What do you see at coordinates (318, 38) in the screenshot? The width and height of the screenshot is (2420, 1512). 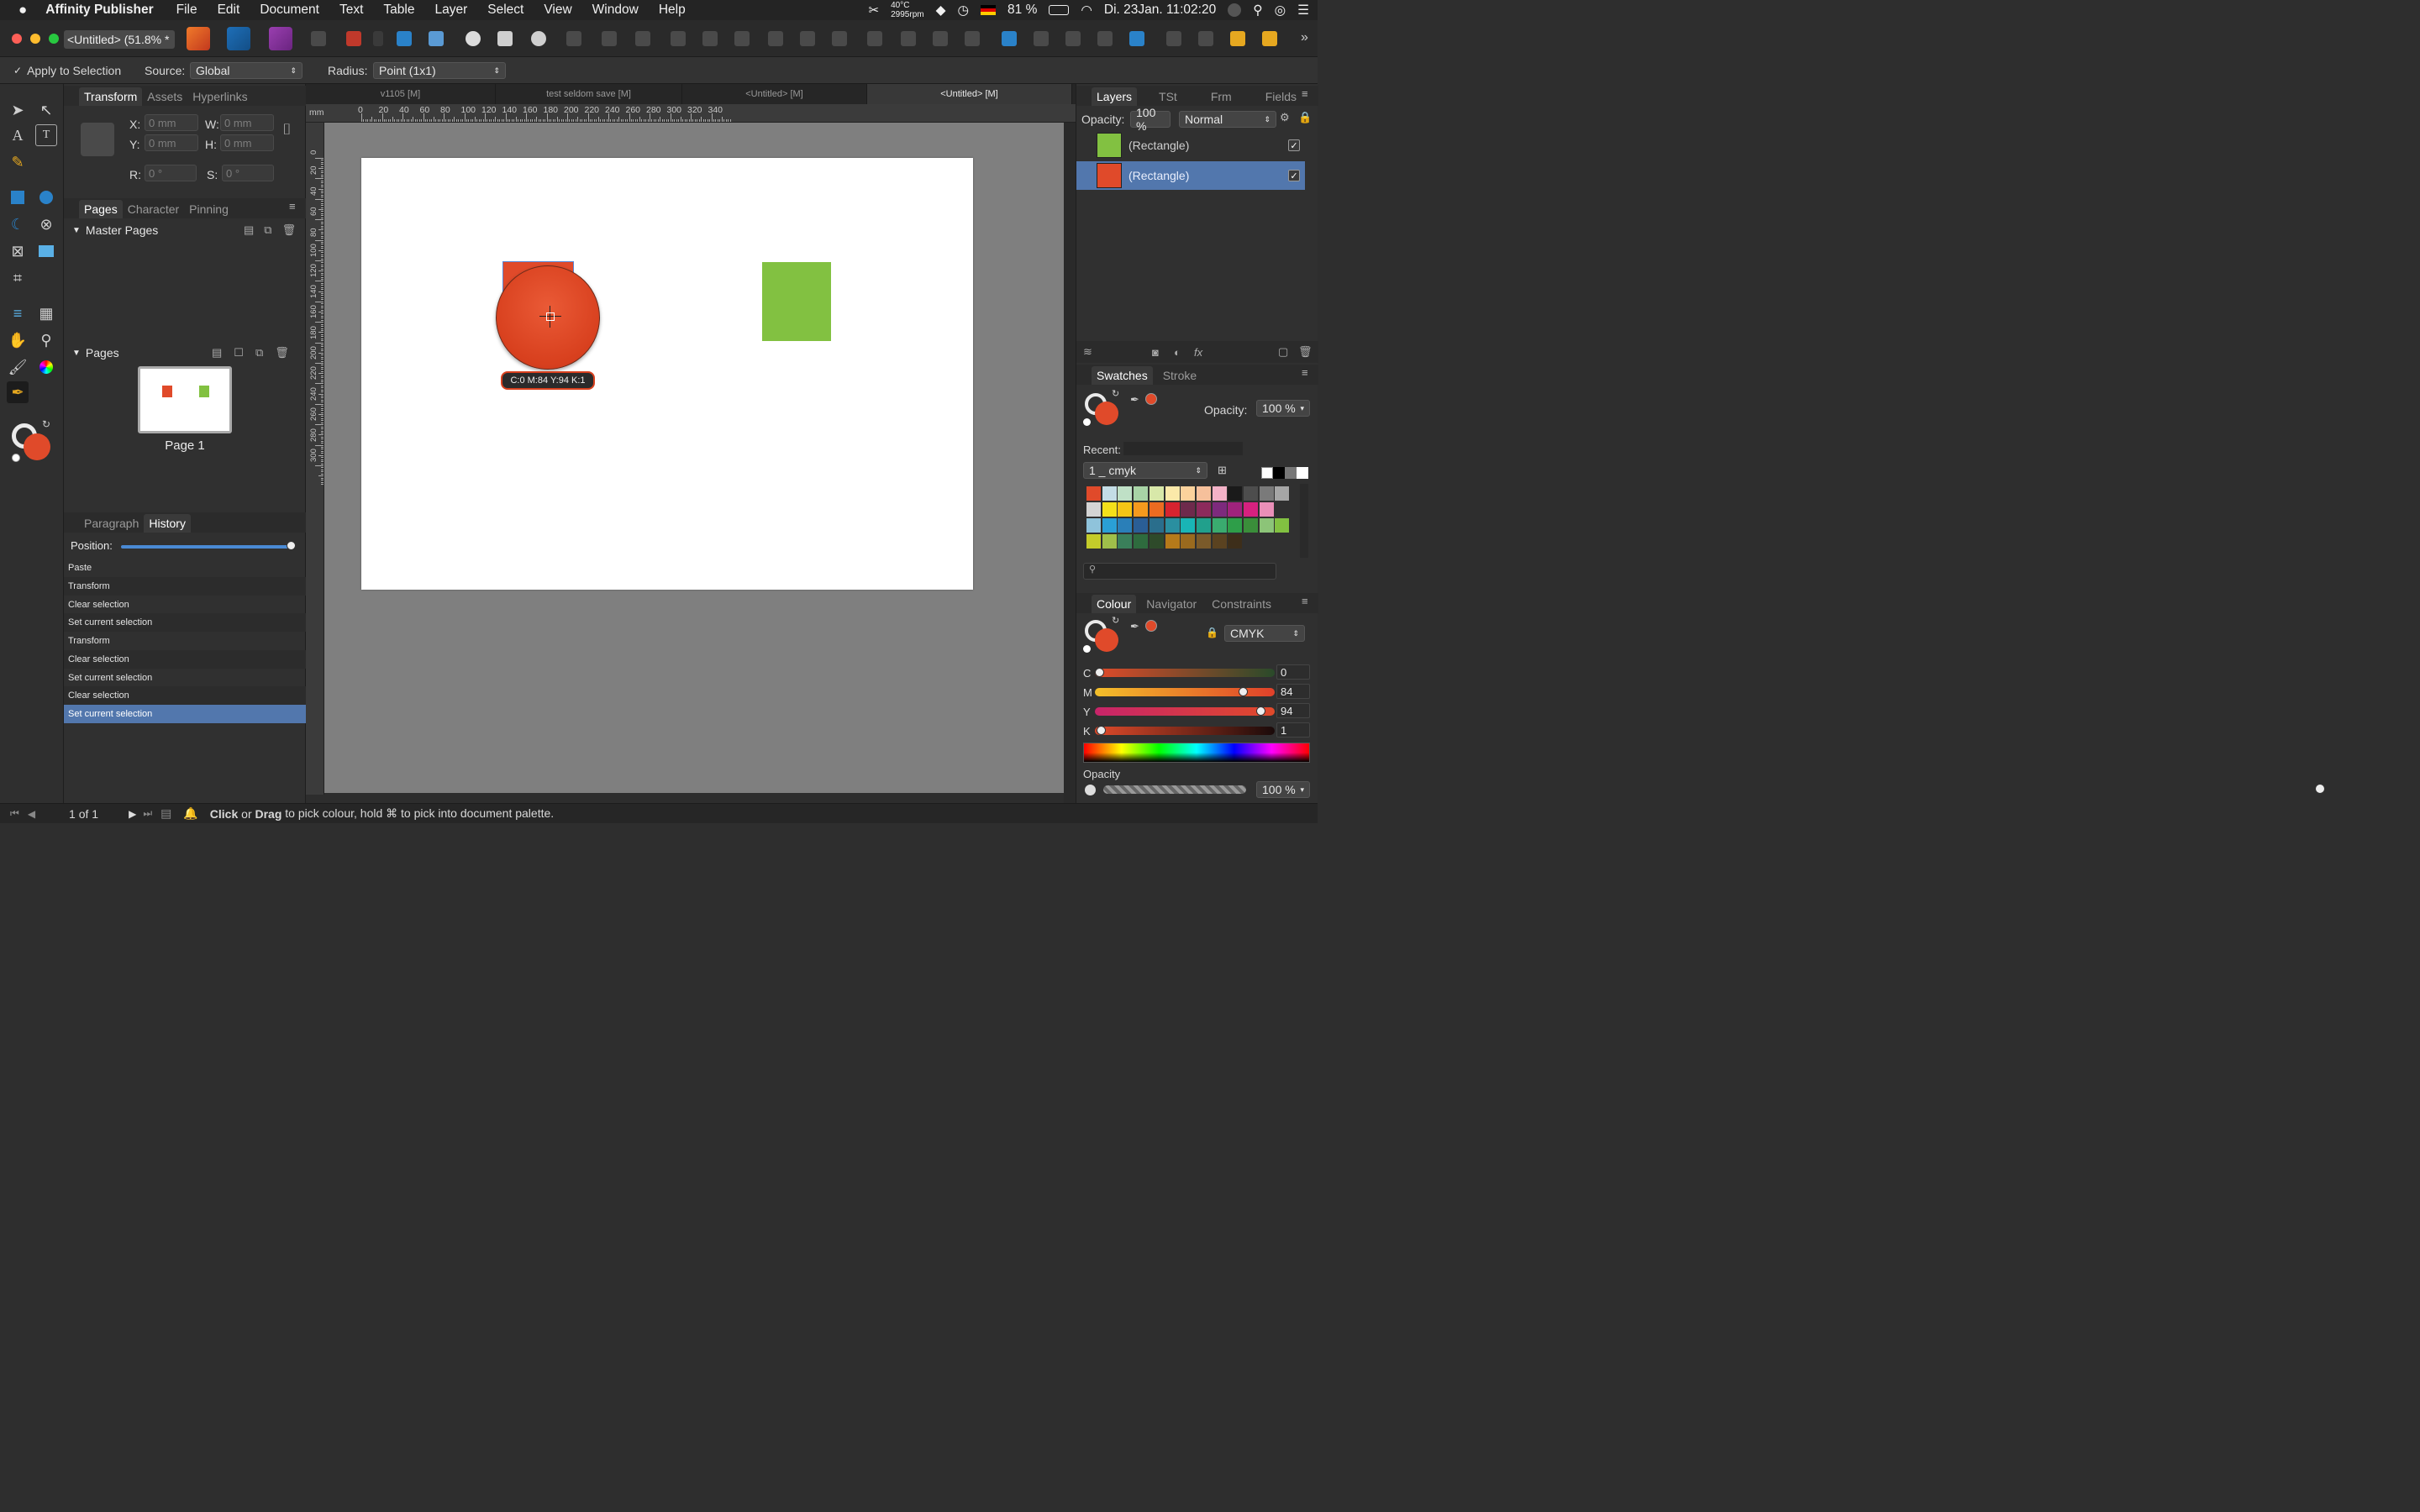 I see `view-mode-icon` at bounding box center [318, 38].